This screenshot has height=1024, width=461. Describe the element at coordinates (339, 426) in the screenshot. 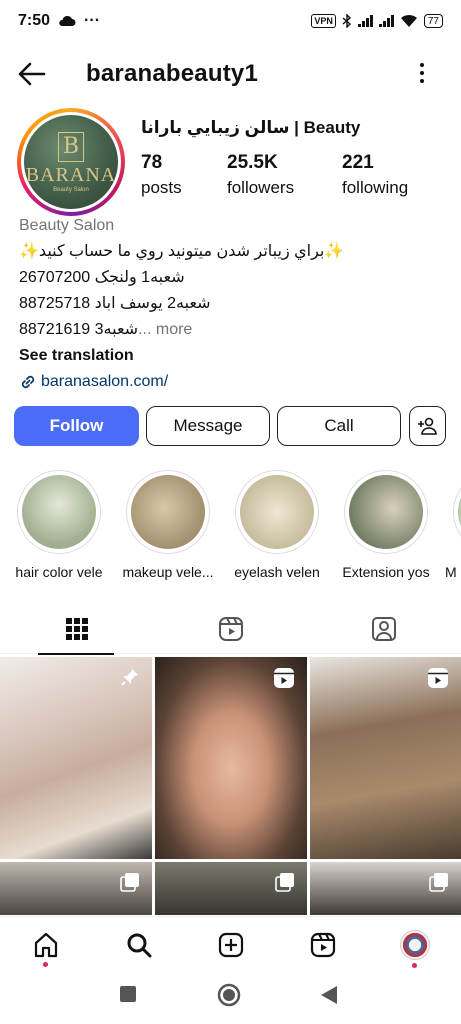

I see `call-button: Call` at that location.